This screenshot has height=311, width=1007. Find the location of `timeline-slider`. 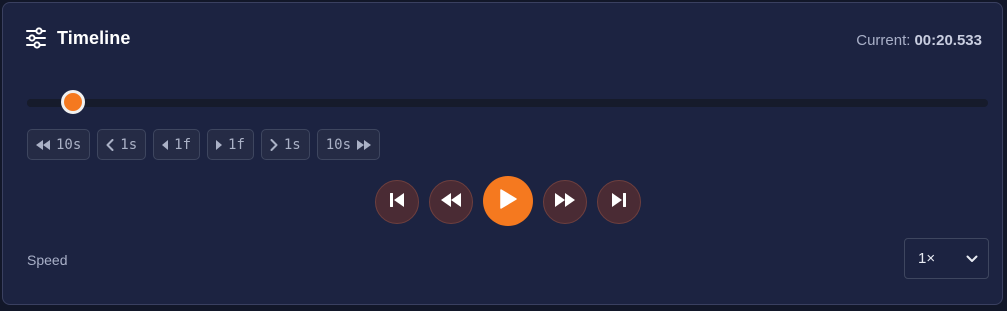

timeline-slider is located at coordinates (507, 102).